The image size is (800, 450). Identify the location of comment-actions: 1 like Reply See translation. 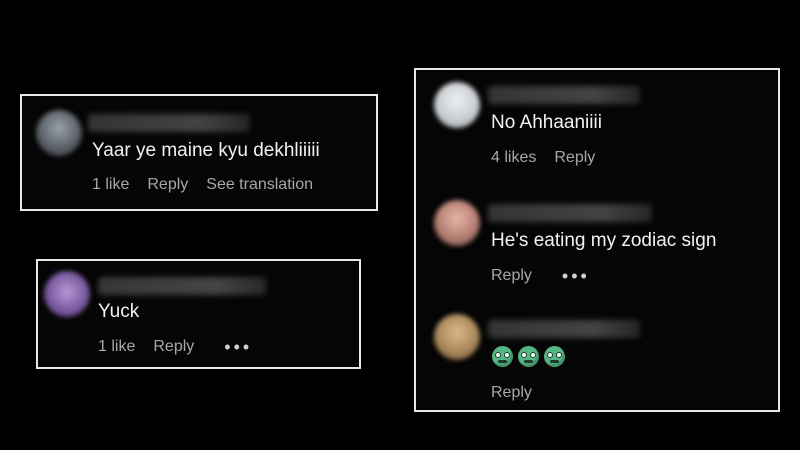
(211, 185).